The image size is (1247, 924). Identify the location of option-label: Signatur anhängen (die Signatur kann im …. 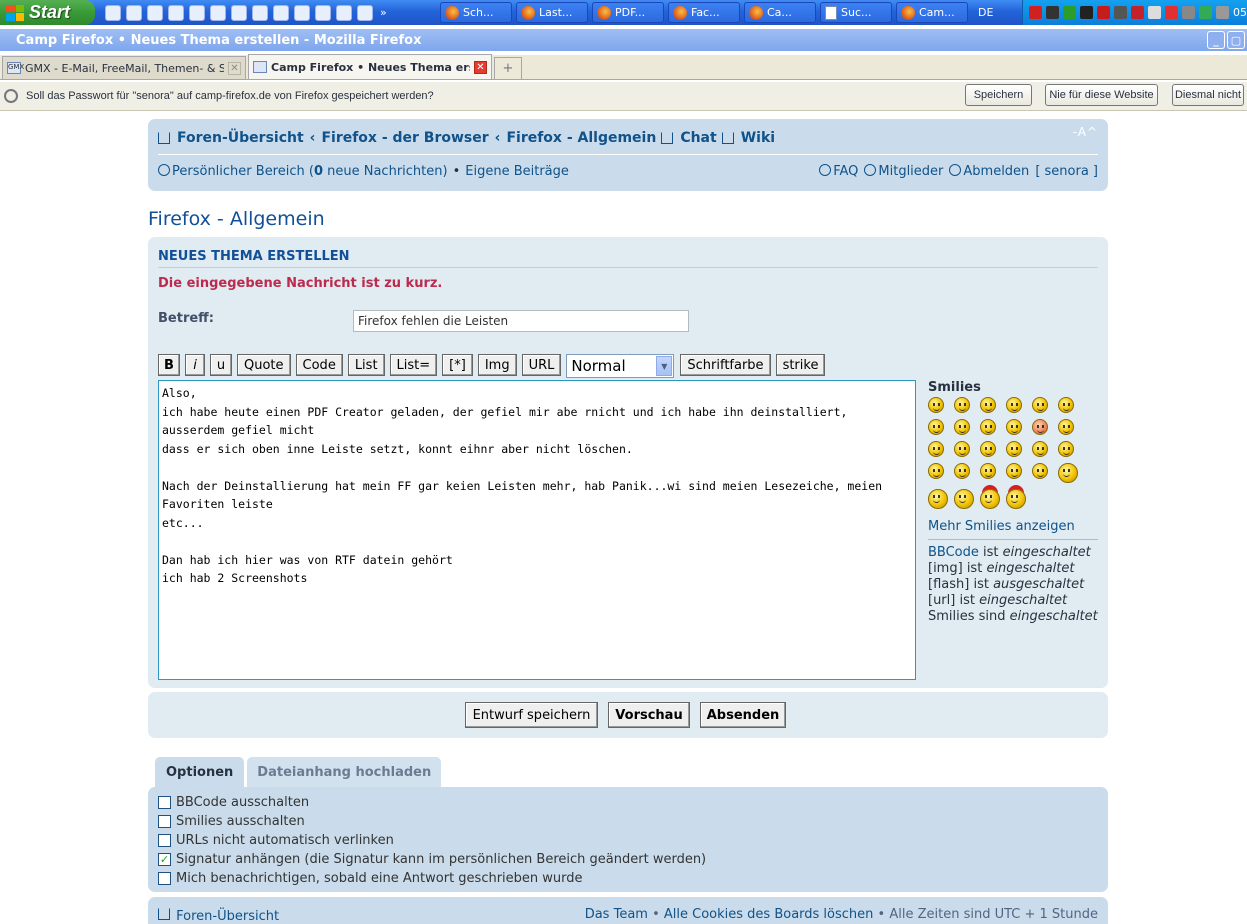
(441, 859).